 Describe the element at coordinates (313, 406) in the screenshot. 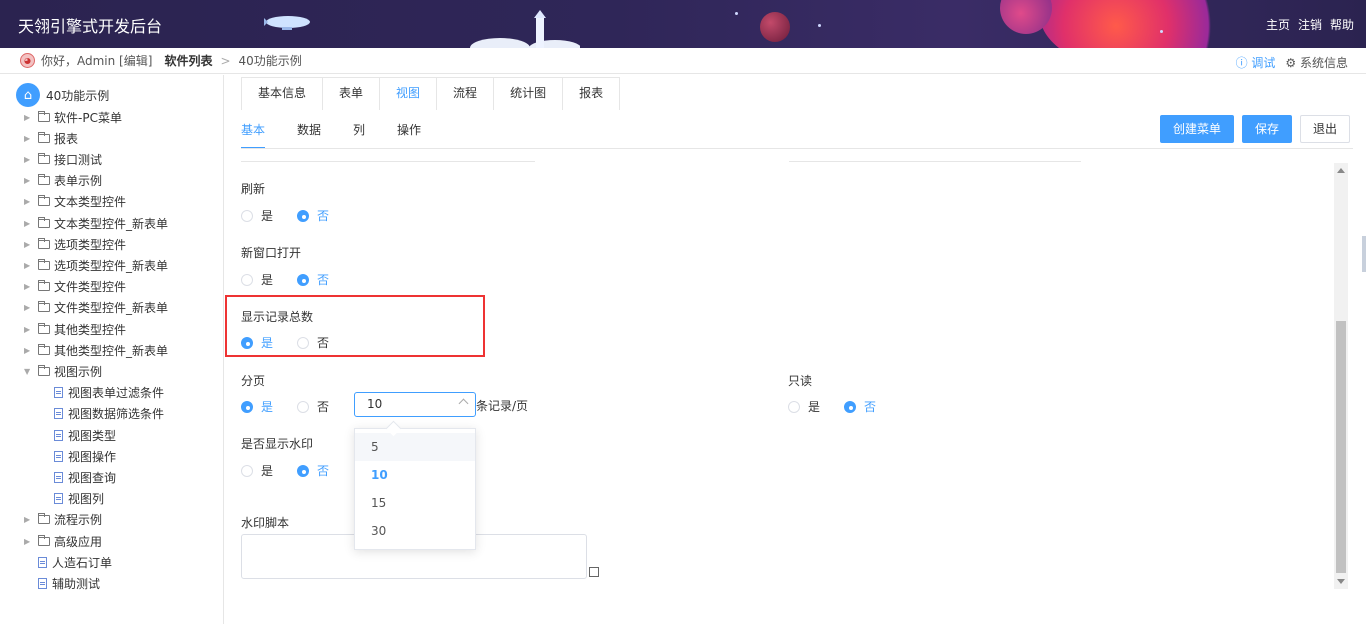

I see `paging-no-radio: 否` at that location.